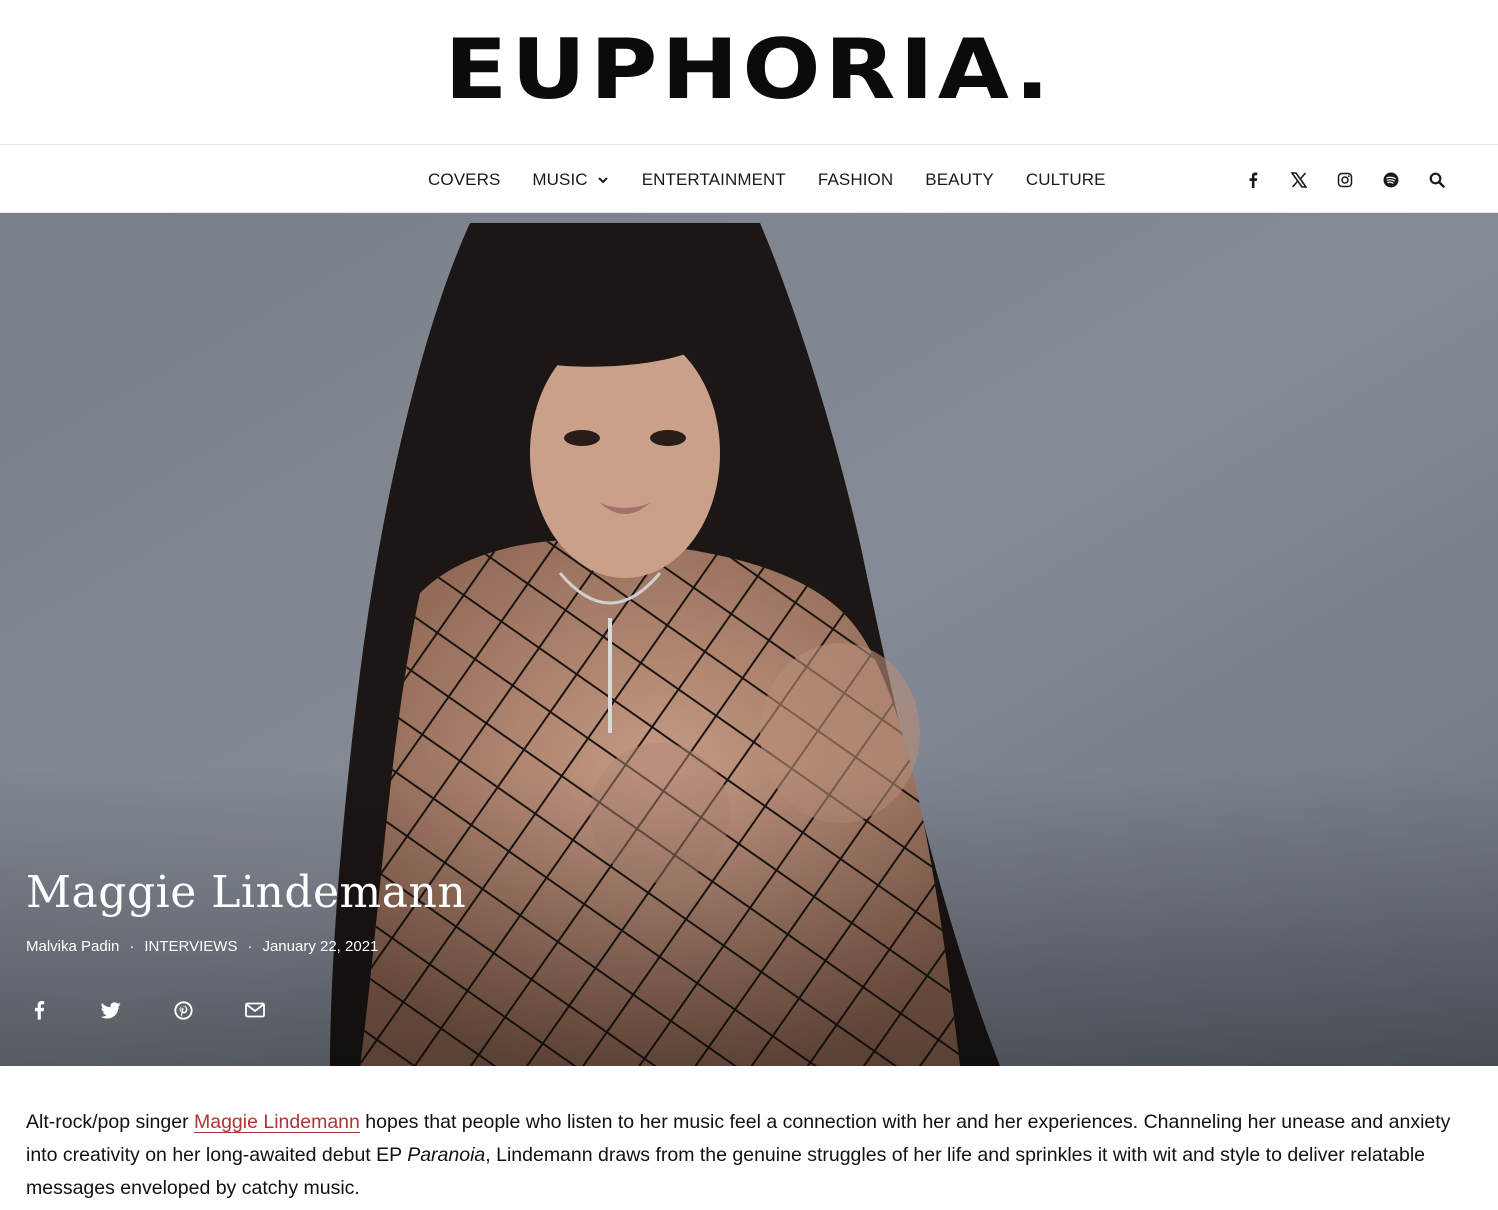  I want to click on nav-item-label: COVERS, so click(464, 179).